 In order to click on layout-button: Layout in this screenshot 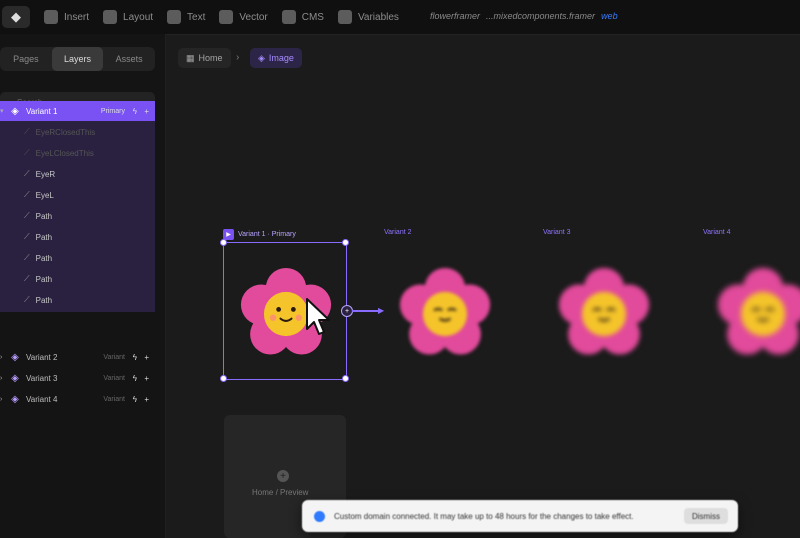, I will do `click(128, 17)`.